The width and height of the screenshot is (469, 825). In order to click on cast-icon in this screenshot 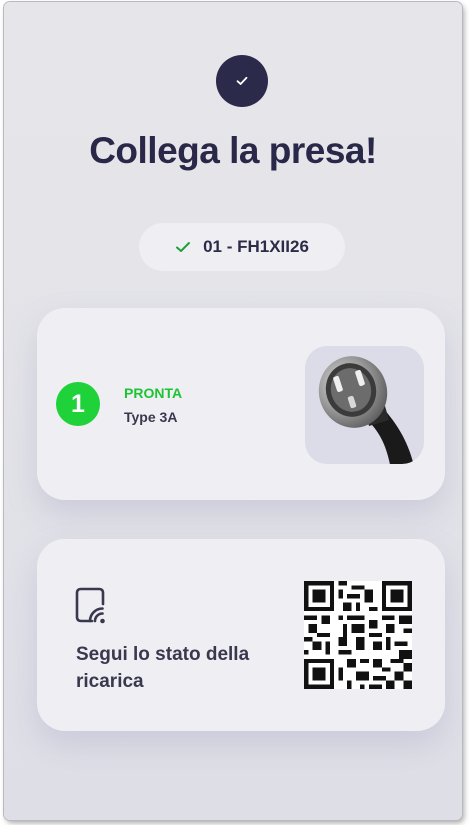, I will do `click(90, 605)`.